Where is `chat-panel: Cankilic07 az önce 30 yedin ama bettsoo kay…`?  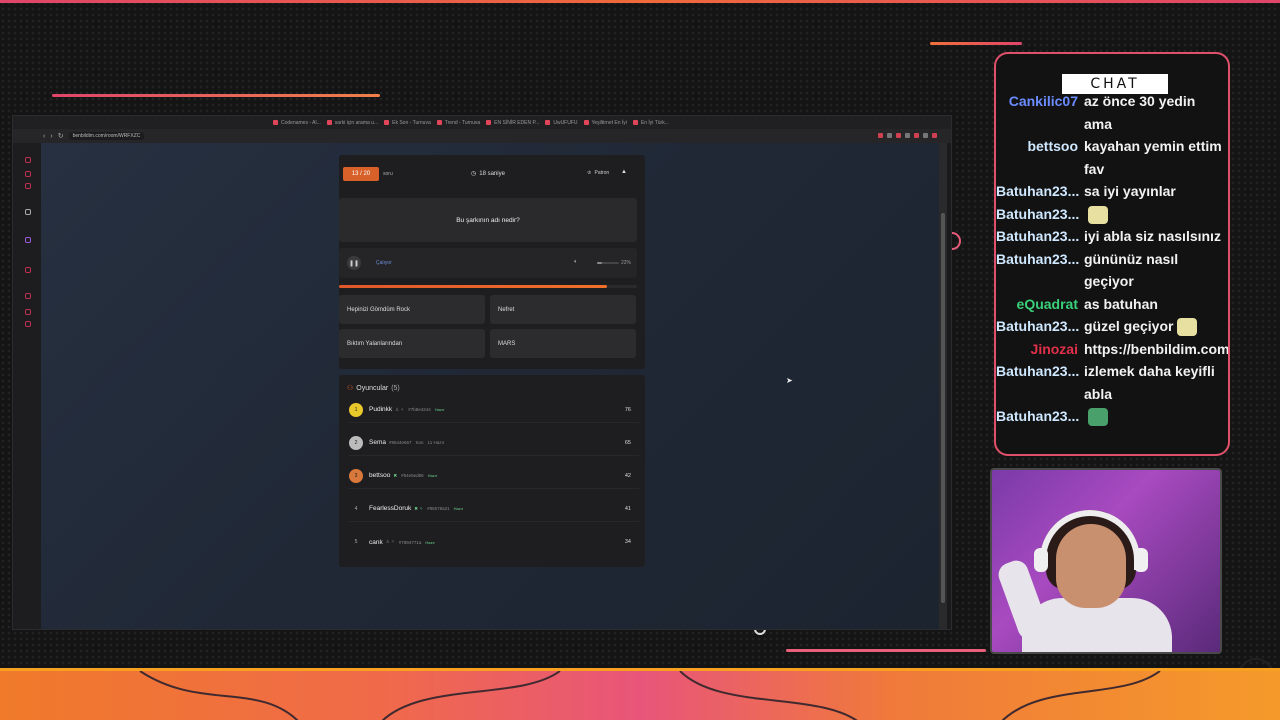
chat-panel: Cankilic07 az önce 30 yedin ama bettsoo kay… is located at coordinates (1112, 254).